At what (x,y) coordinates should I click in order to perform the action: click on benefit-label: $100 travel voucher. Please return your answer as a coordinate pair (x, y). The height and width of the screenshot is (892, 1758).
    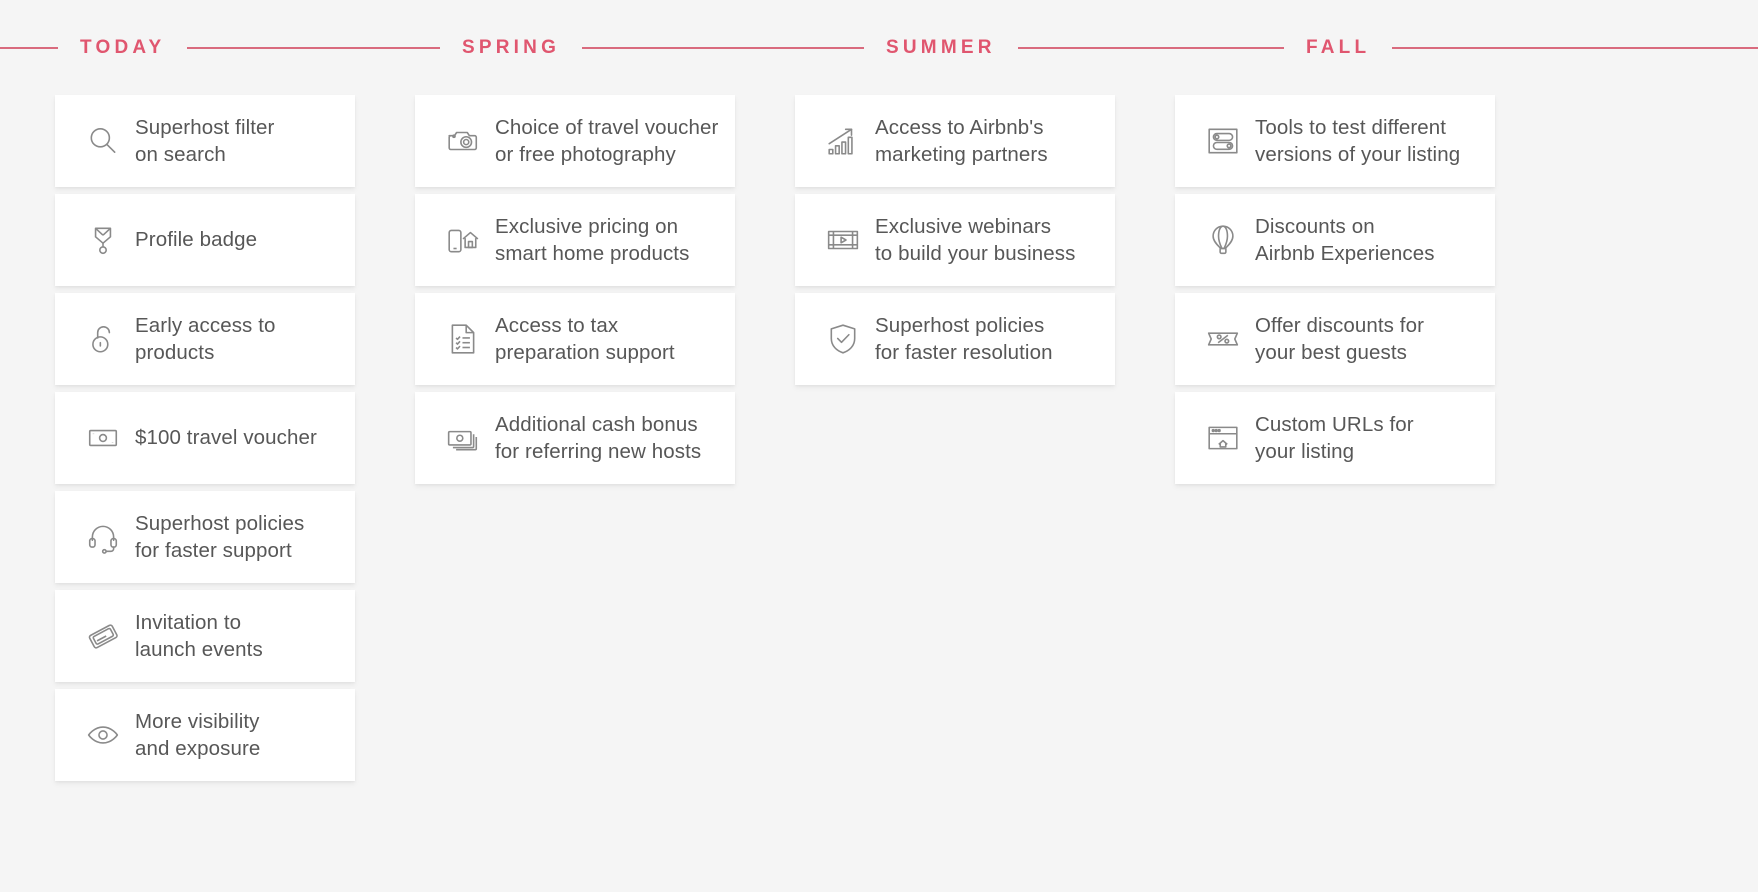
    Looking at the image, I should click on (226, 438).